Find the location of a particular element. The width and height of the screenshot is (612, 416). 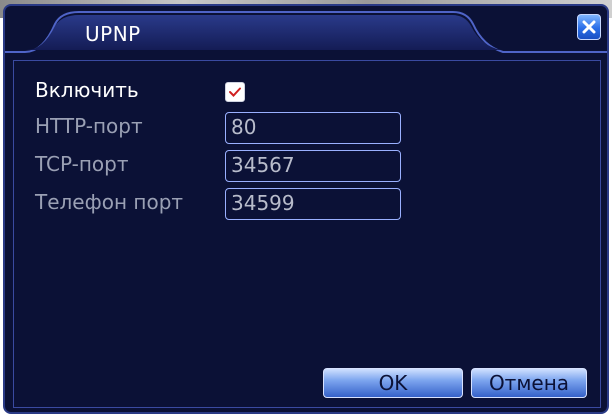

dialog-title: UPNP is located at coordinates (113, 34).